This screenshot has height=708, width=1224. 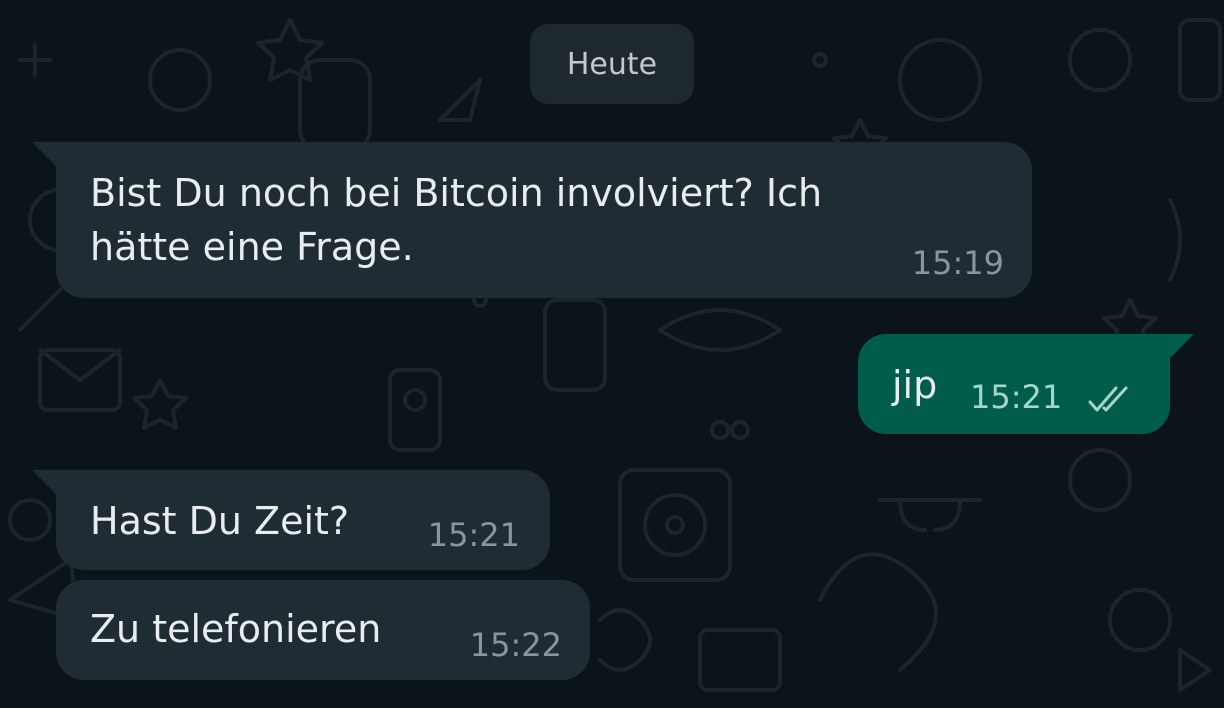 I want to click on message-text: jip, so click(x=915, y=385).